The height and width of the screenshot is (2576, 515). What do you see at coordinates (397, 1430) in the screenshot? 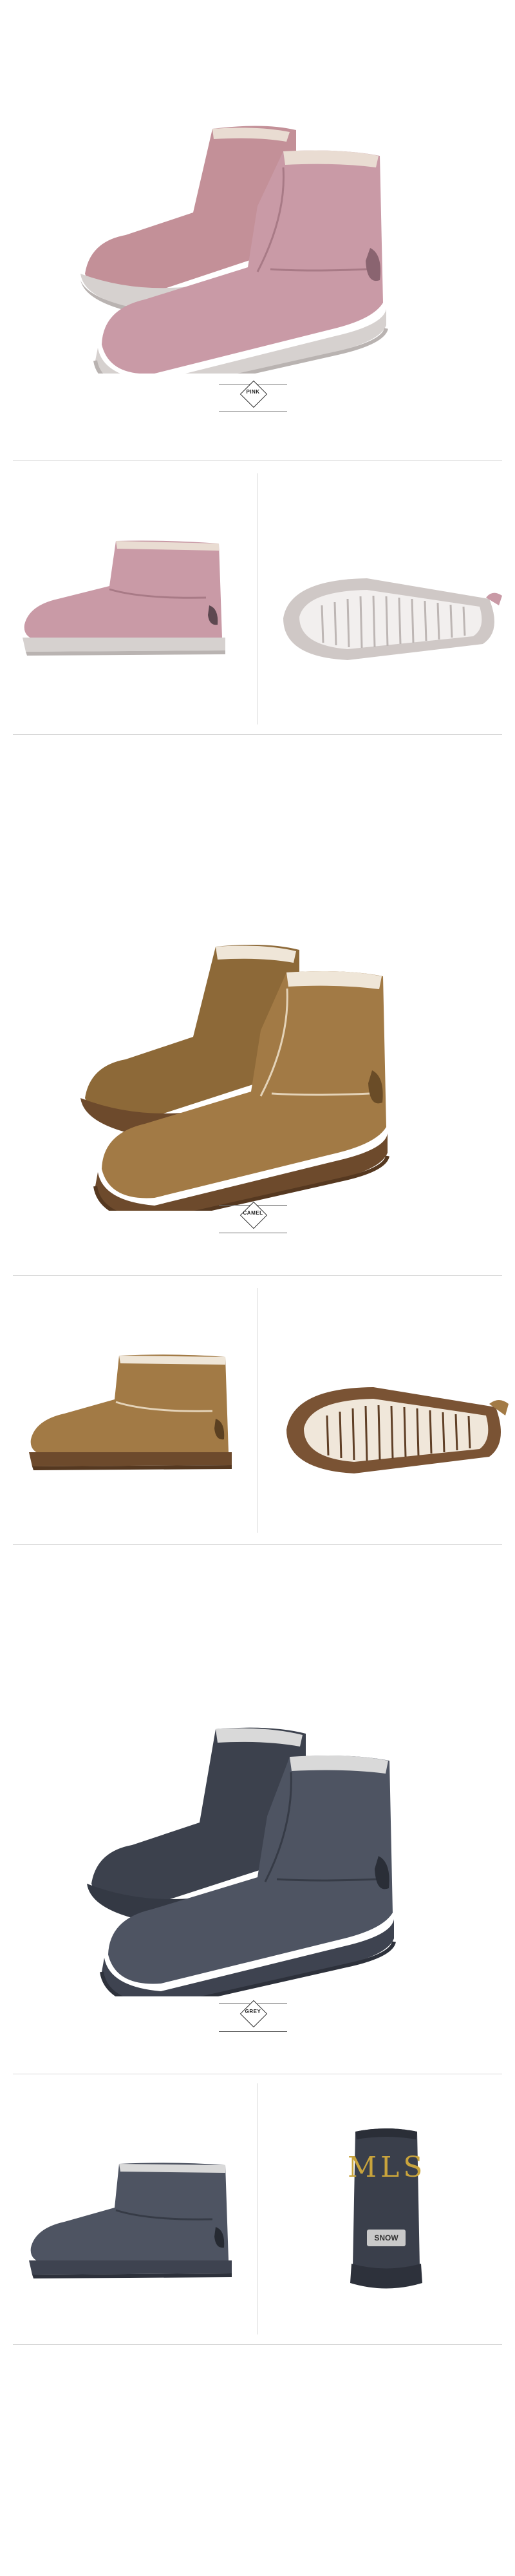
I see `camel-boot-sole-image` at bounding box center [397, 1430].